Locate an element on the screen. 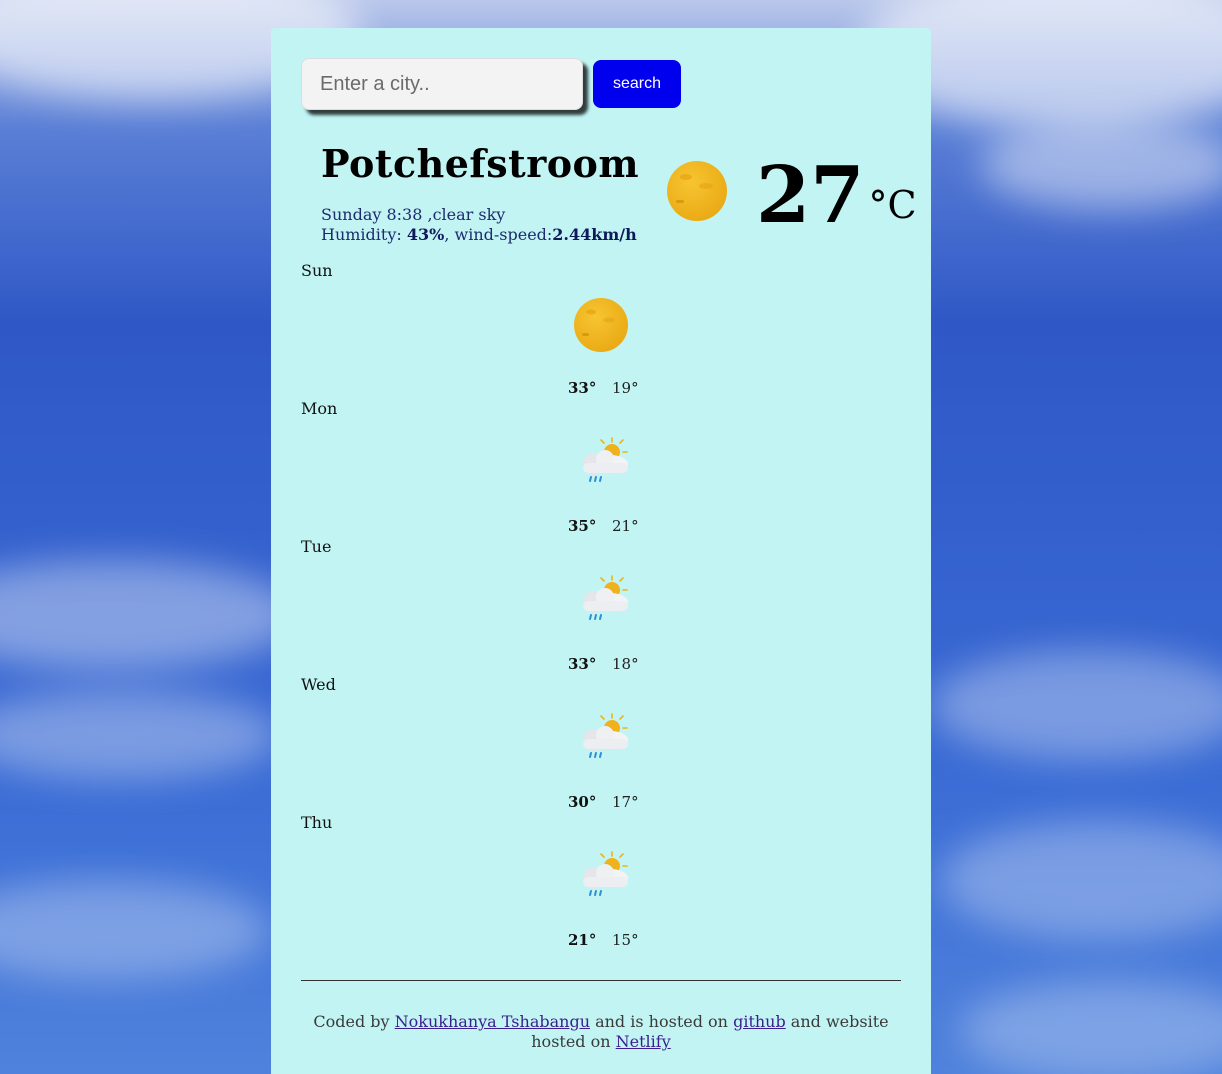 The width and height of the screenshot is (1222, 1074). github-link: github is located at coordinates (759, 1021).